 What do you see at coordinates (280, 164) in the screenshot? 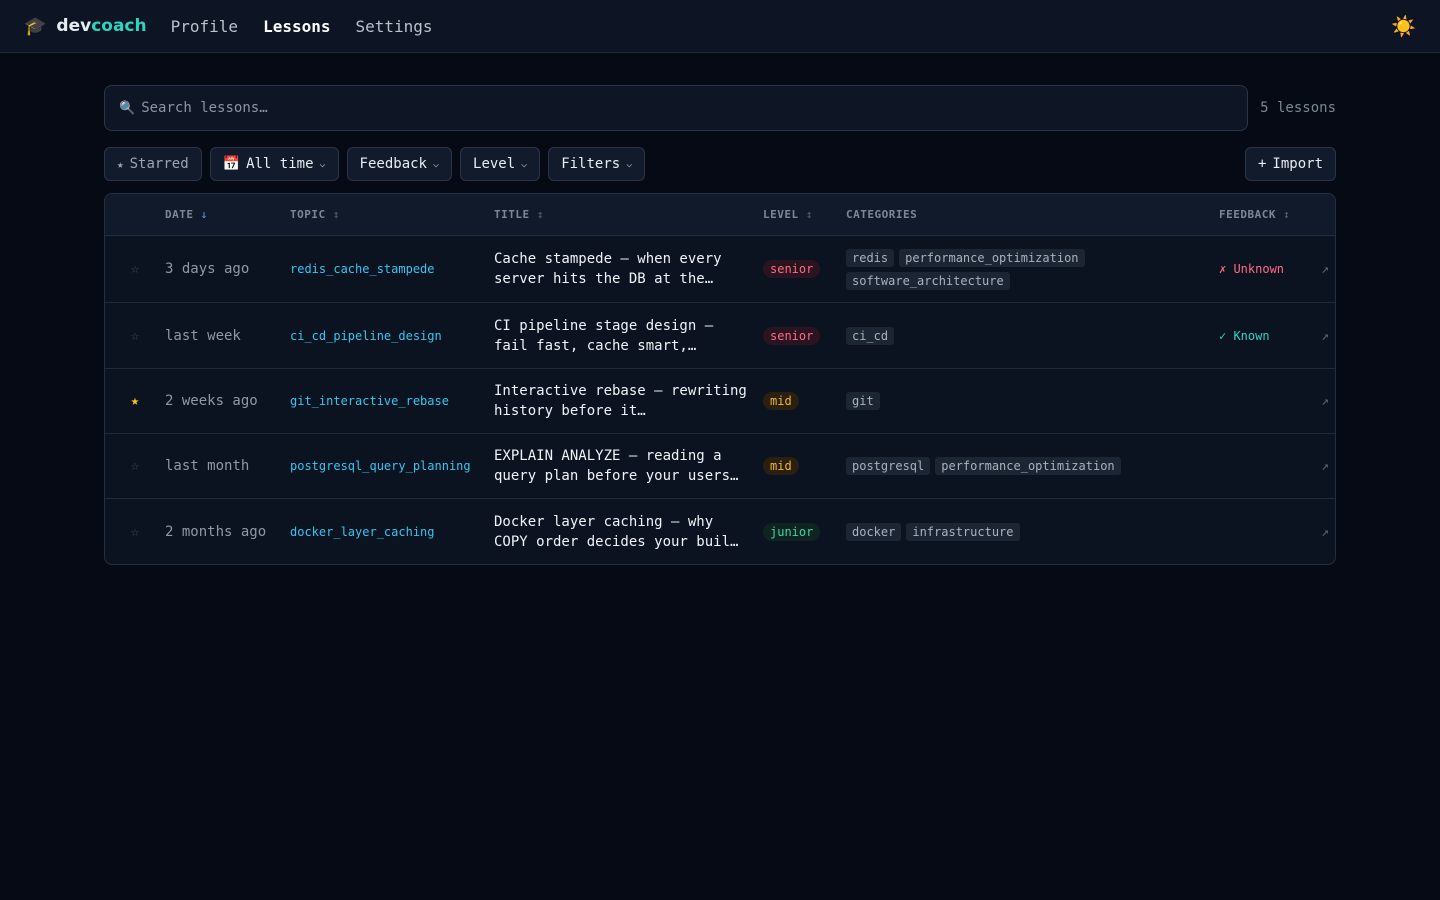
I see `time-filter-label: All time` at bounding box center [280, 164].